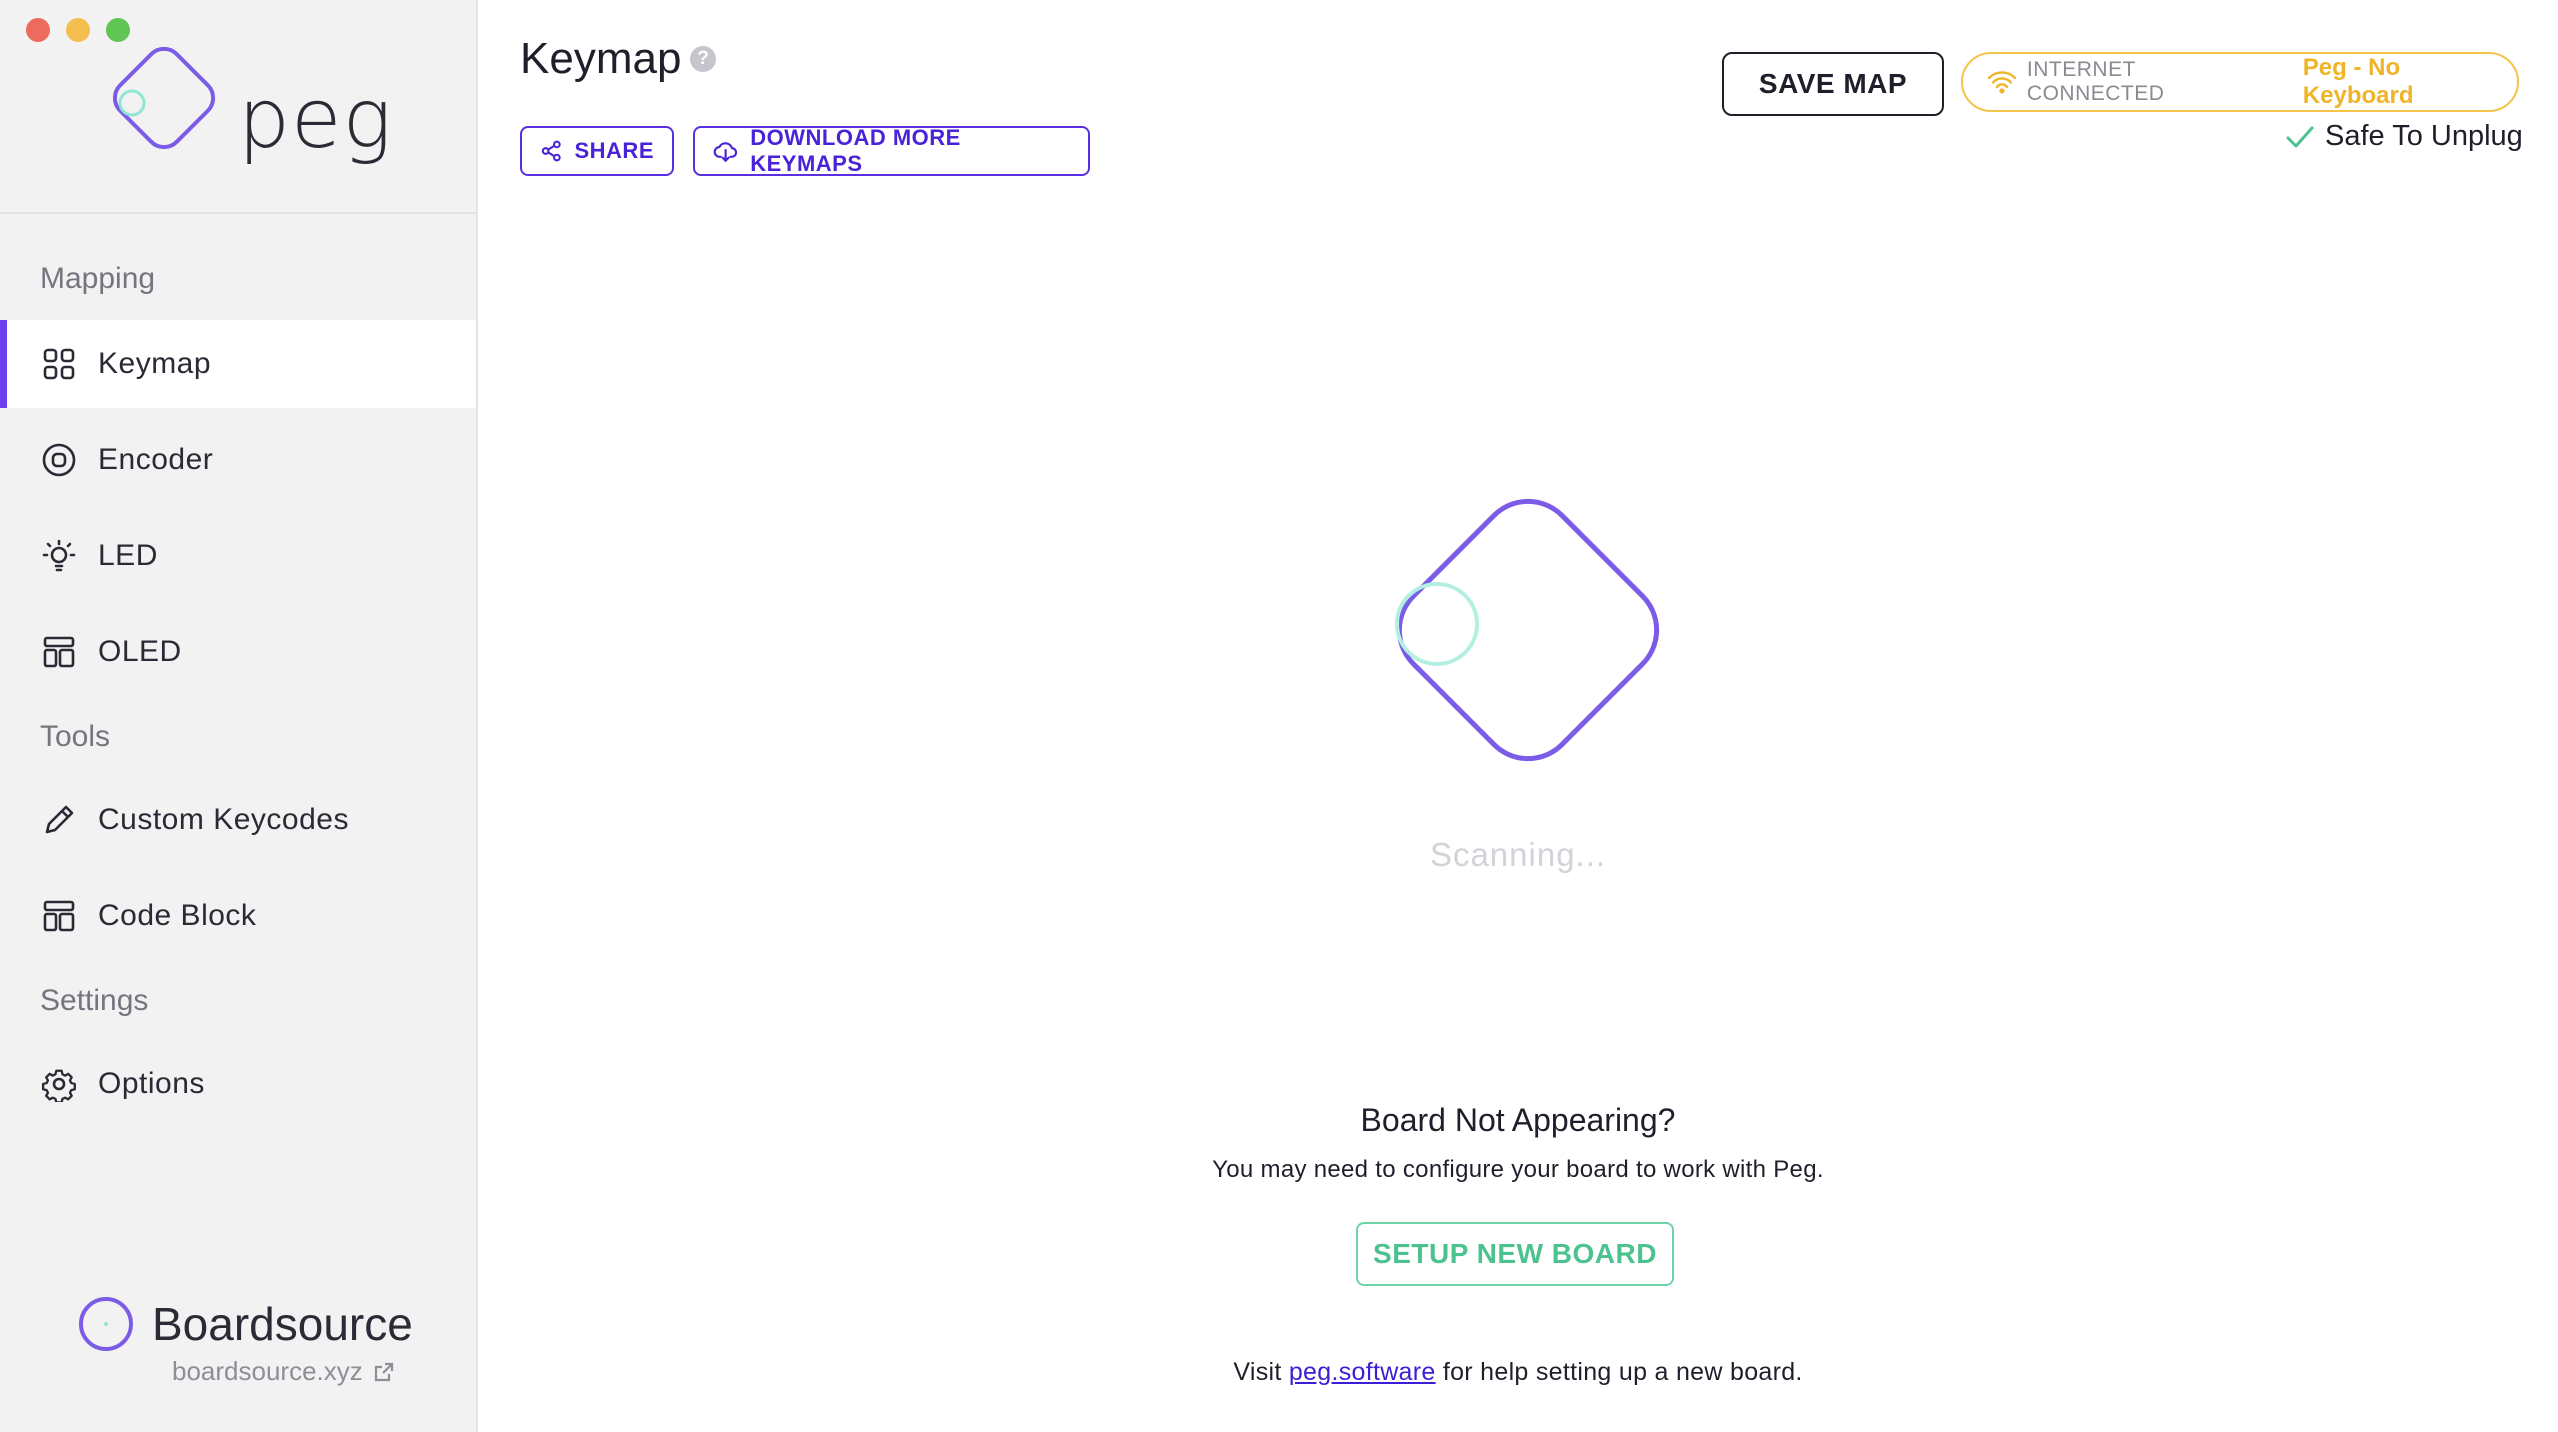 This screenshot has height=1432, width=2558. I want to click on sidebar-item-custom-keycodes: Custom Keycodes, so click(238, 820).